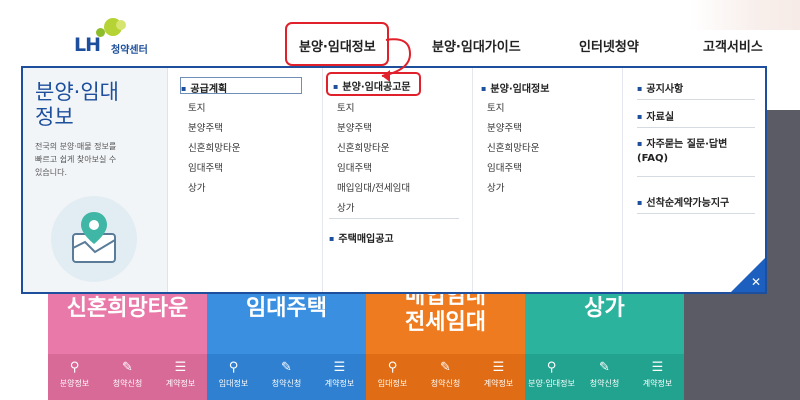  Describe the element at coordinates (476, 45) in the screenshot. I see `nav-sale-rent-guide: 분양·임대가이드` at that location.